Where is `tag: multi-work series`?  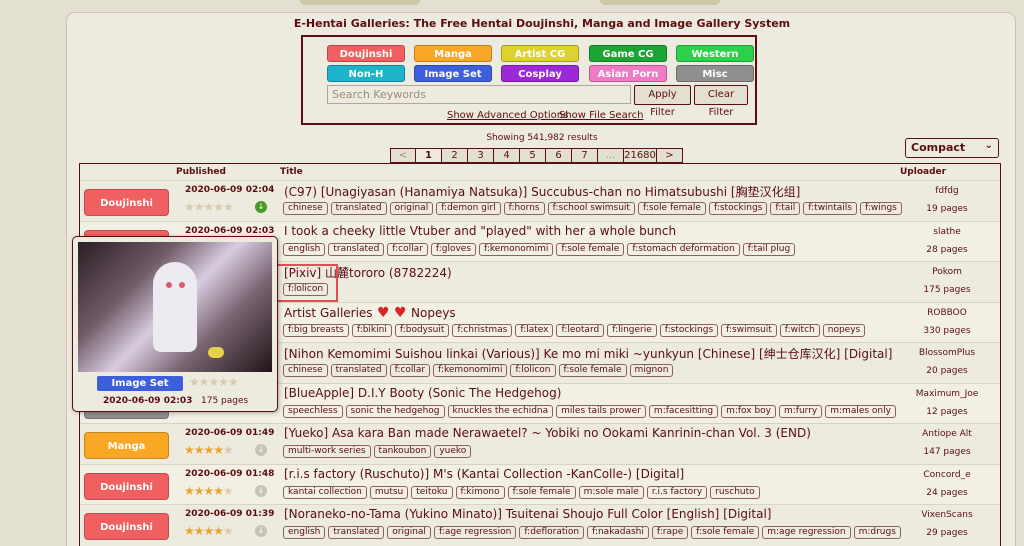 tag: multi-work series is located at coordinates (327, 451).